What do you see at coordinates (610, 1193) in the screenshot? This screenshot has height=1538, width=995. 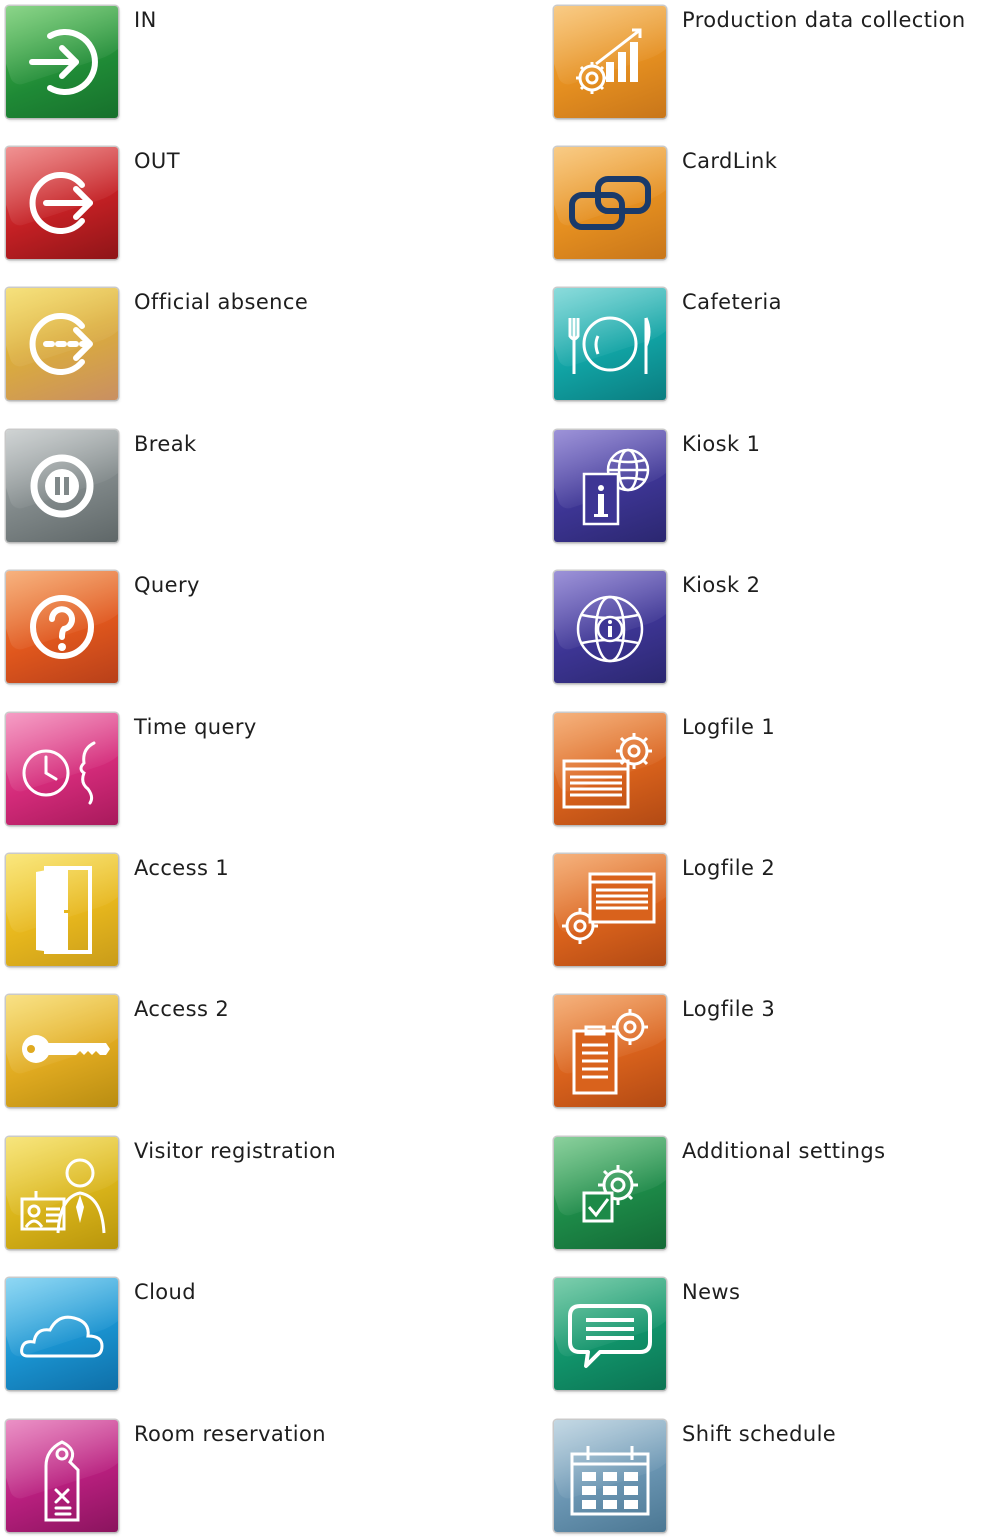 I see `settings-check-icon` at bounding box center [610, 1193].